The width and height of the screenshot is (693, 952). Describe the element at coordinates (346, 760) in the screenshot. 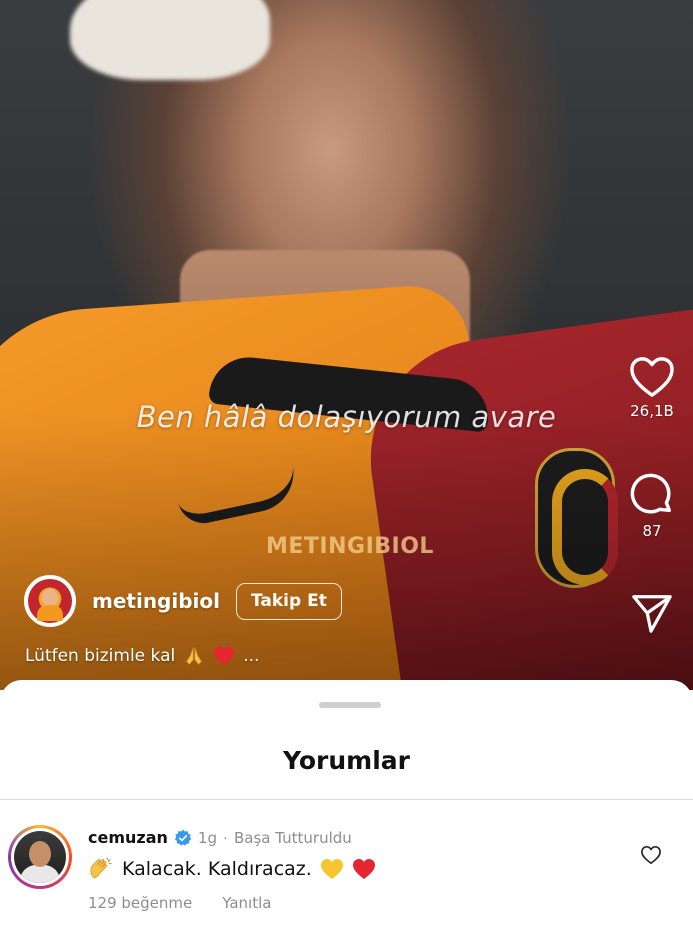

I see `comments-title: Yorumlar` at that location.